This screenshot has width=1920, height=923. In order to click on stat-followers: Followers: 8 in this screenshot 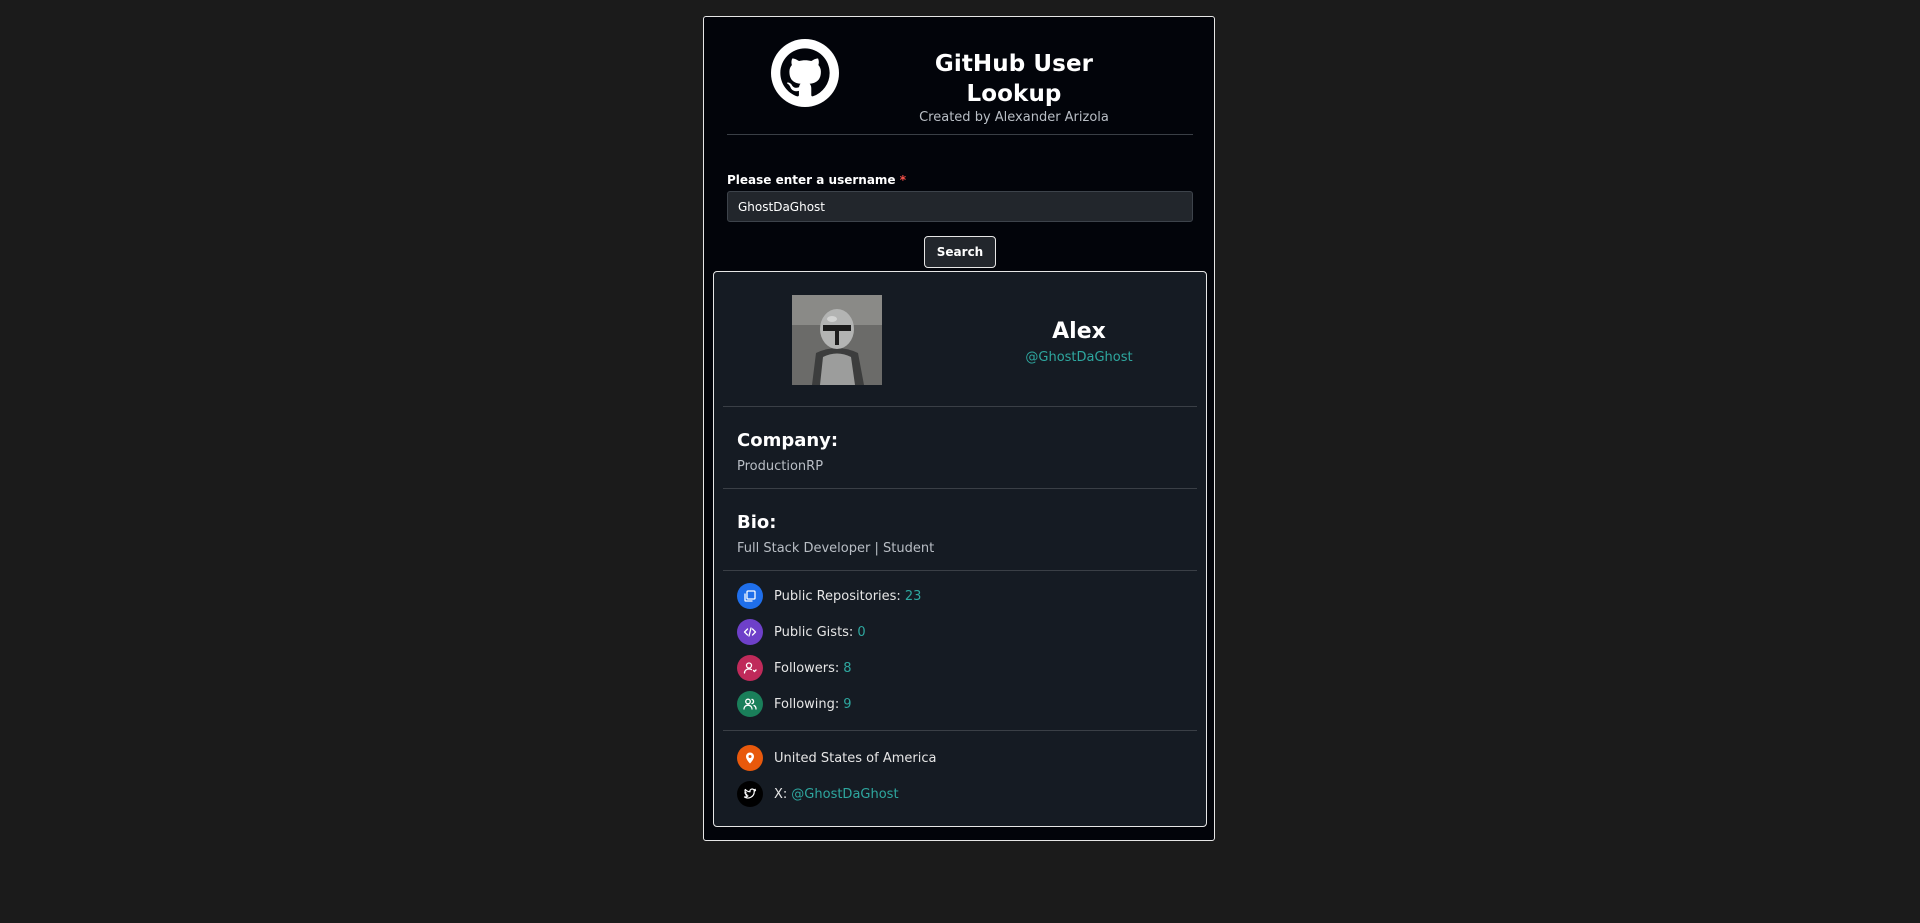, I will do `click(794, 668)`.